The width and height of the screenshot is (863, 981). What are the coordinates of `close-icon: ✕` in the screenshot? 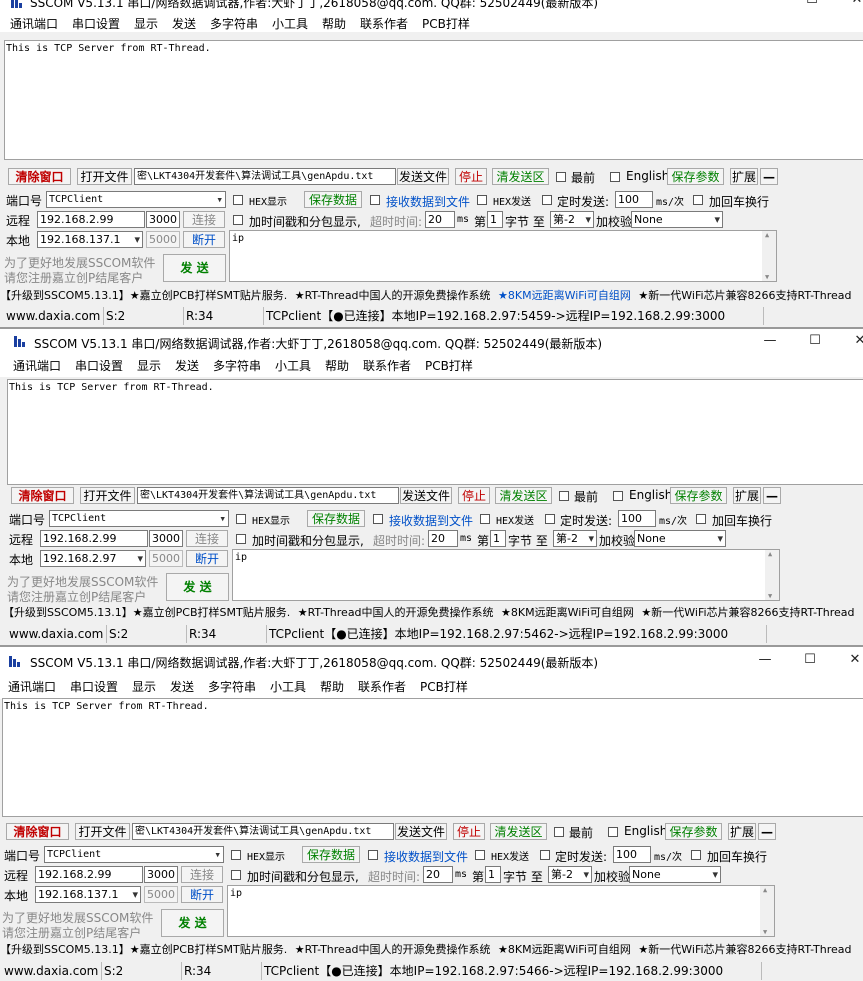 It's located at (854, 340).